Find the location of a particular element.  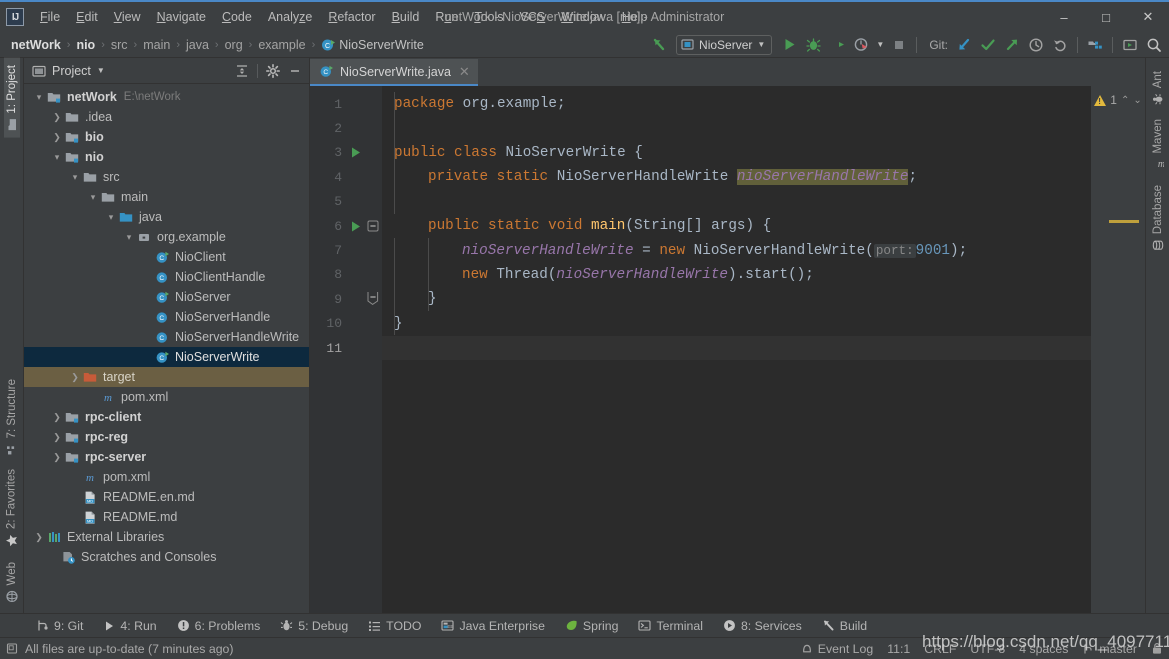

editor-tab-nioserverwrite: C NioServerWrite.java ✕ is located at coordinates (394, 72).